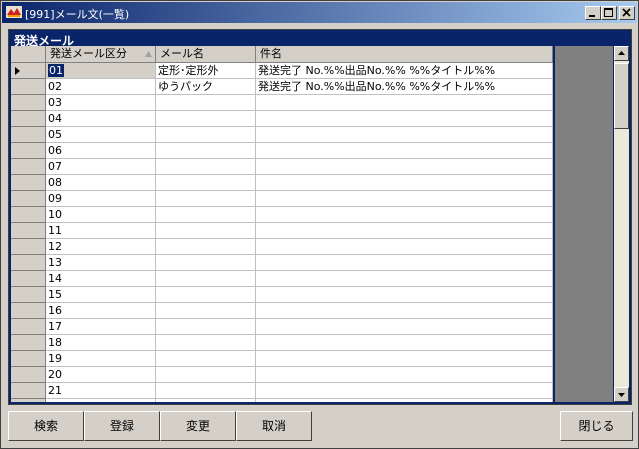  Describe the element at coordinates (319, 12) in the screenshot. I see `title-bar: [991]メール文(一覧)` at that location.